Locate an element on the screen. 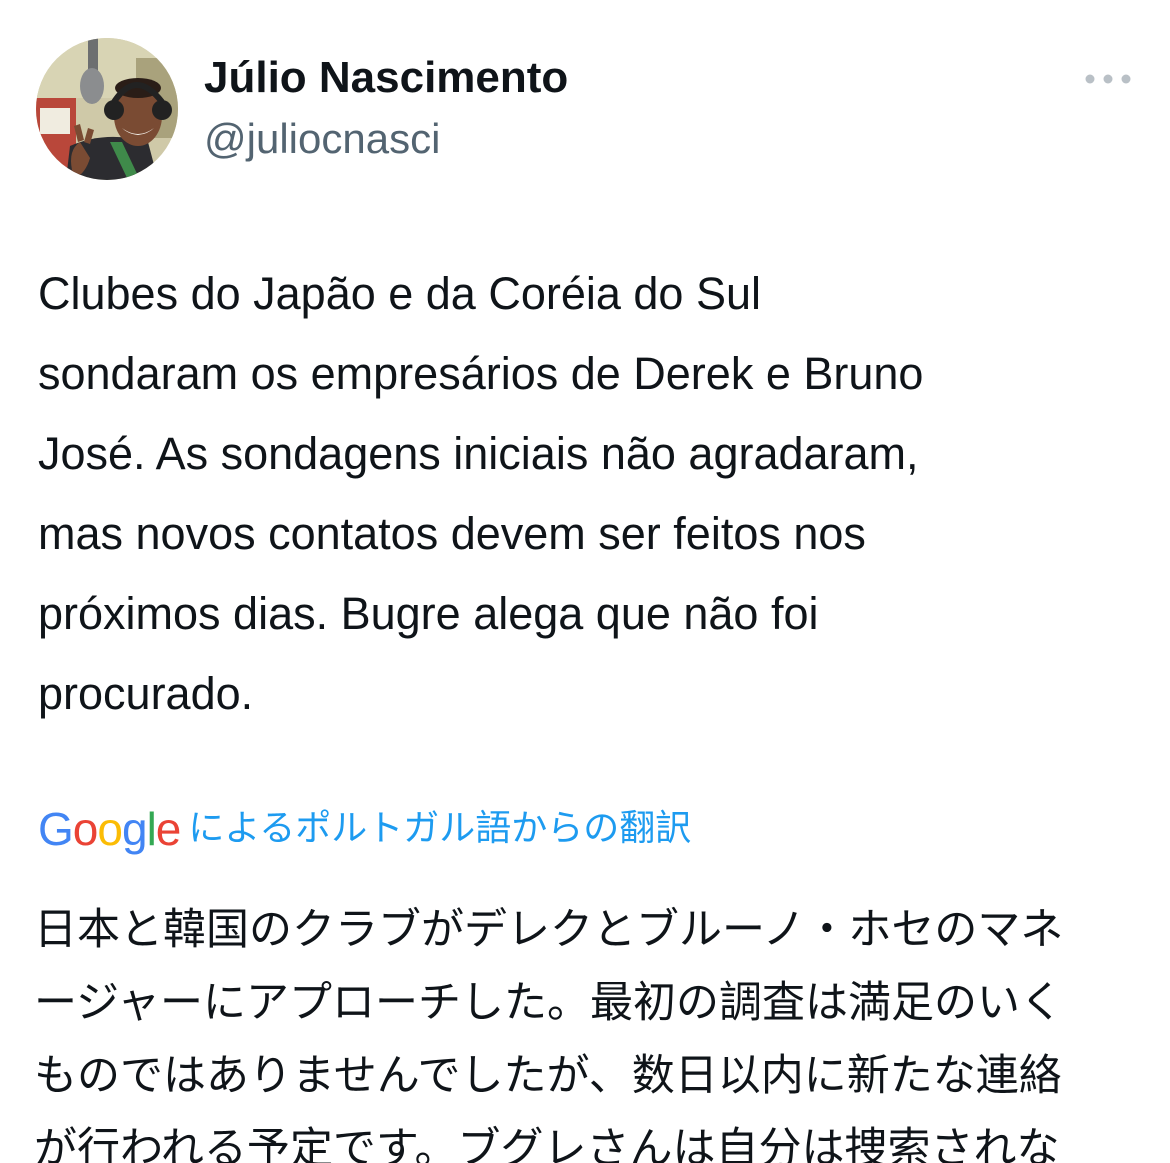 The width and height of the screenshot is (1170, 1163). user-handle: @juliocnasci is located at coordinates (322, 139).